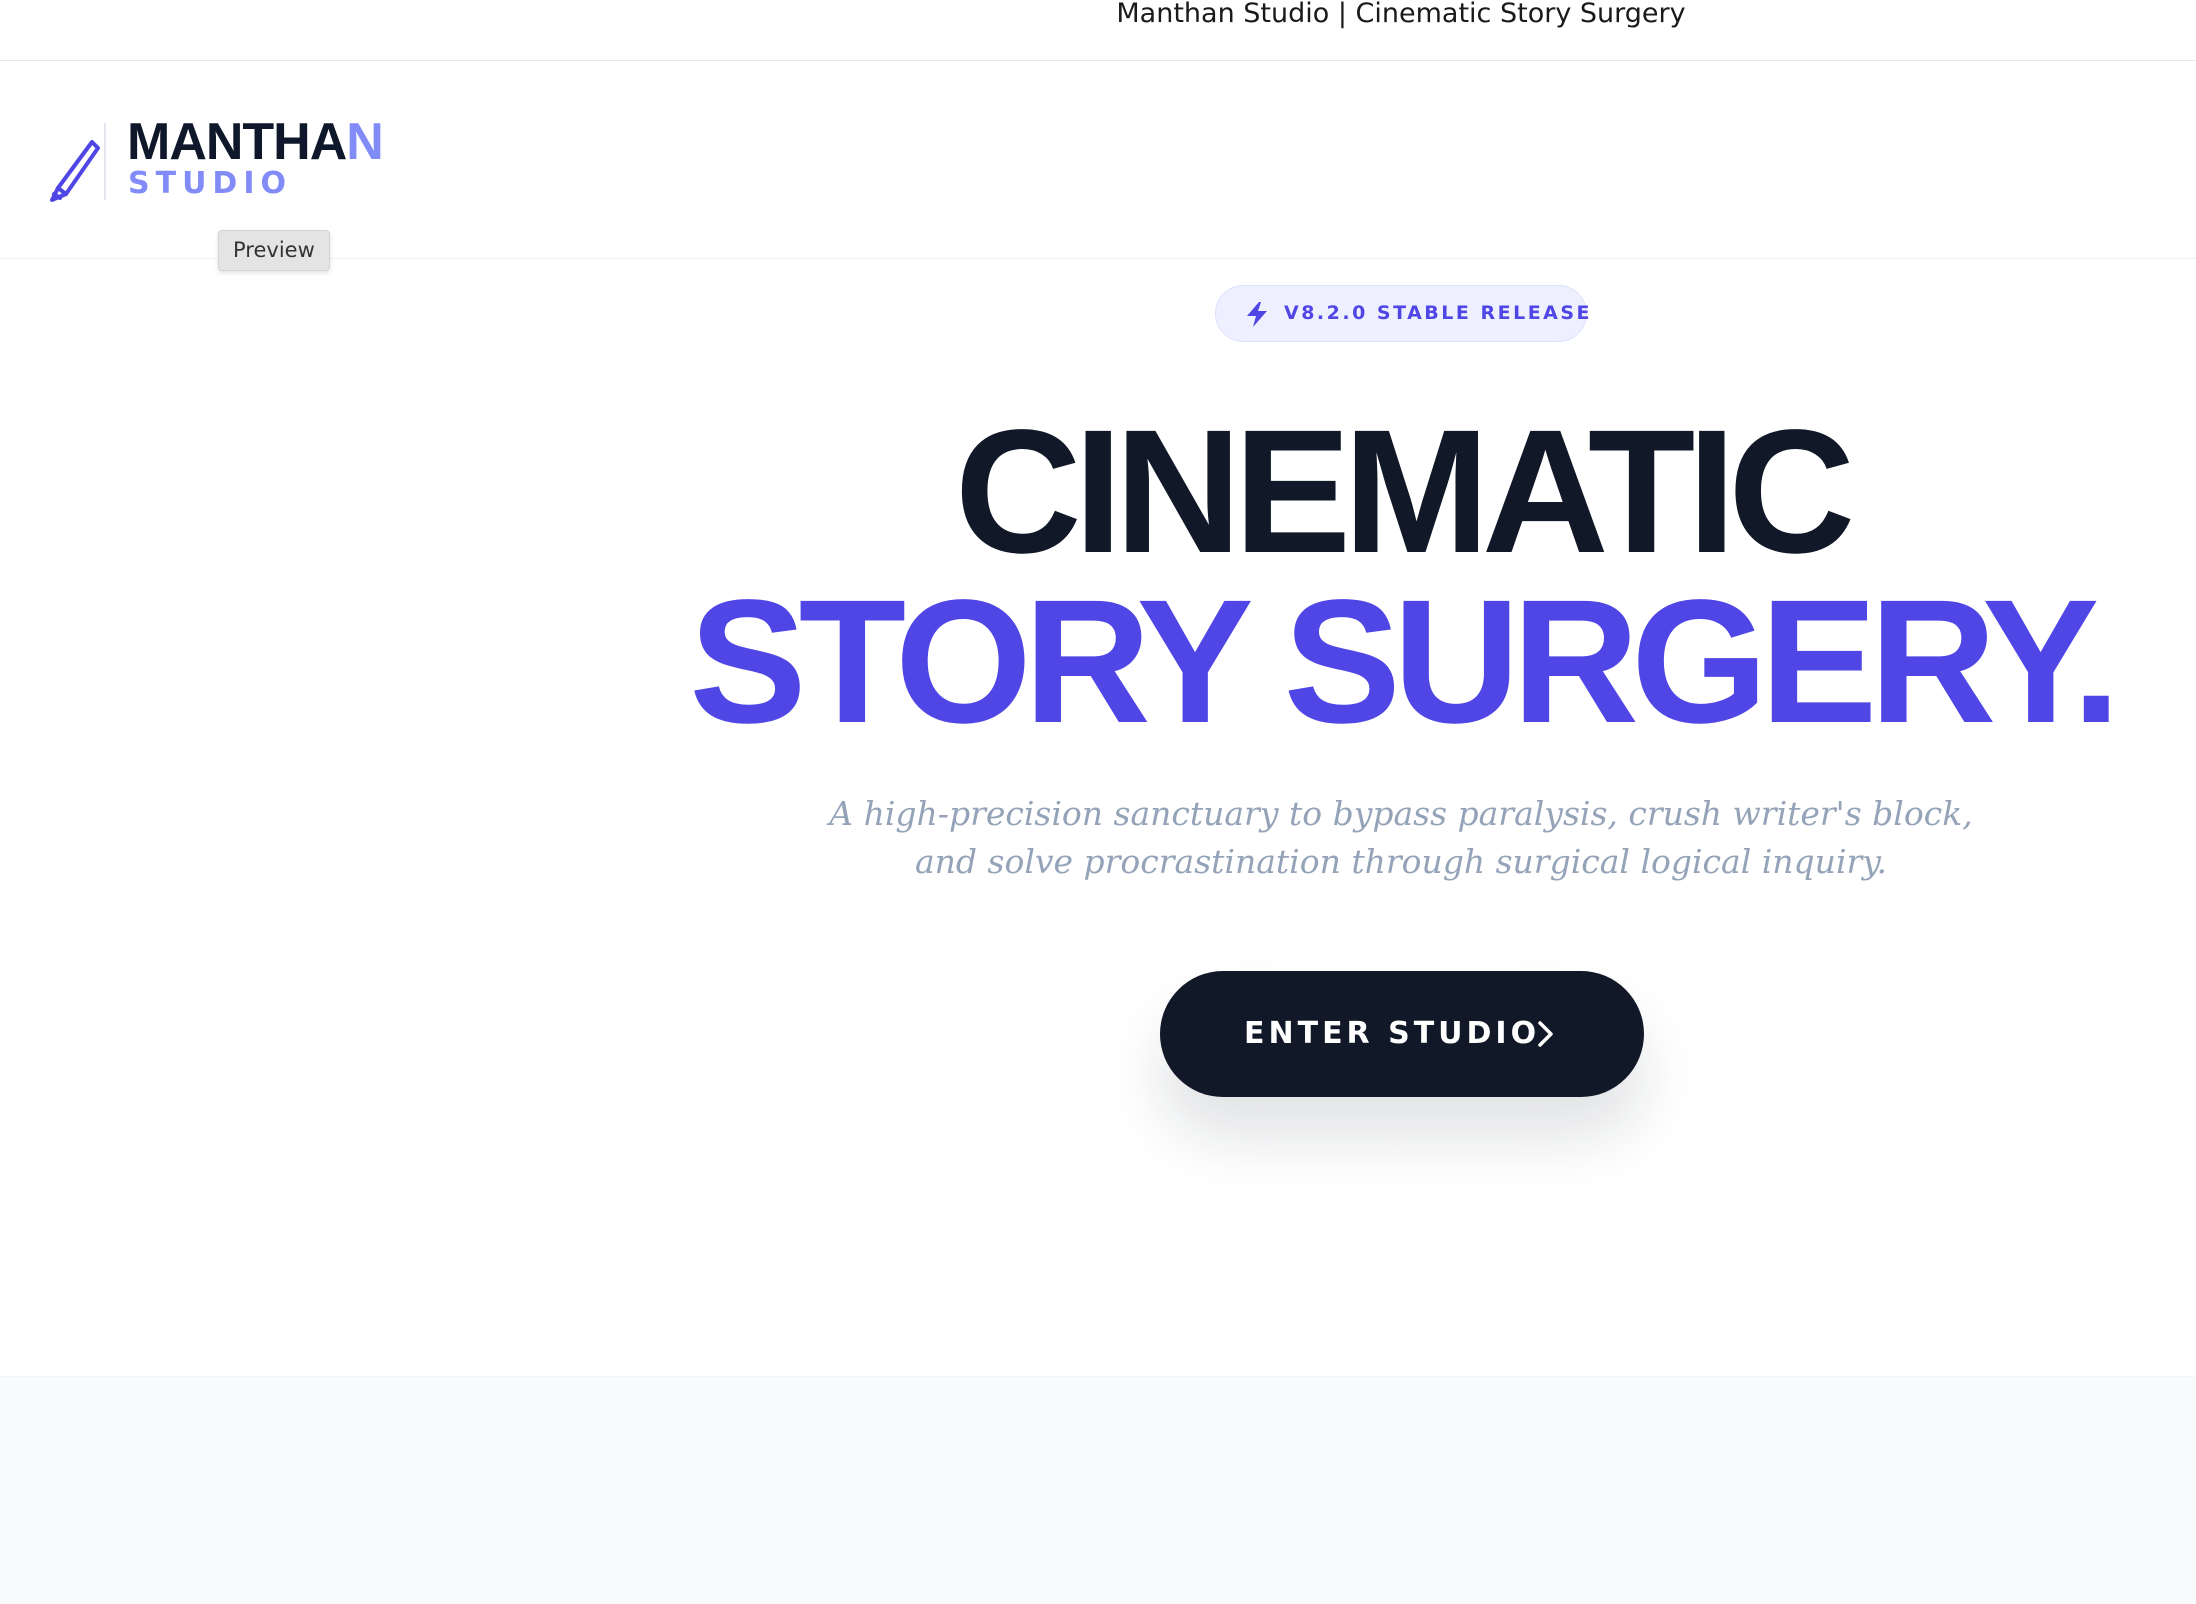  What do you see at coordinates (1545, 1034) in the screenshot?
I see `chevron-right-icon` at bounding box center [1545, 1034].